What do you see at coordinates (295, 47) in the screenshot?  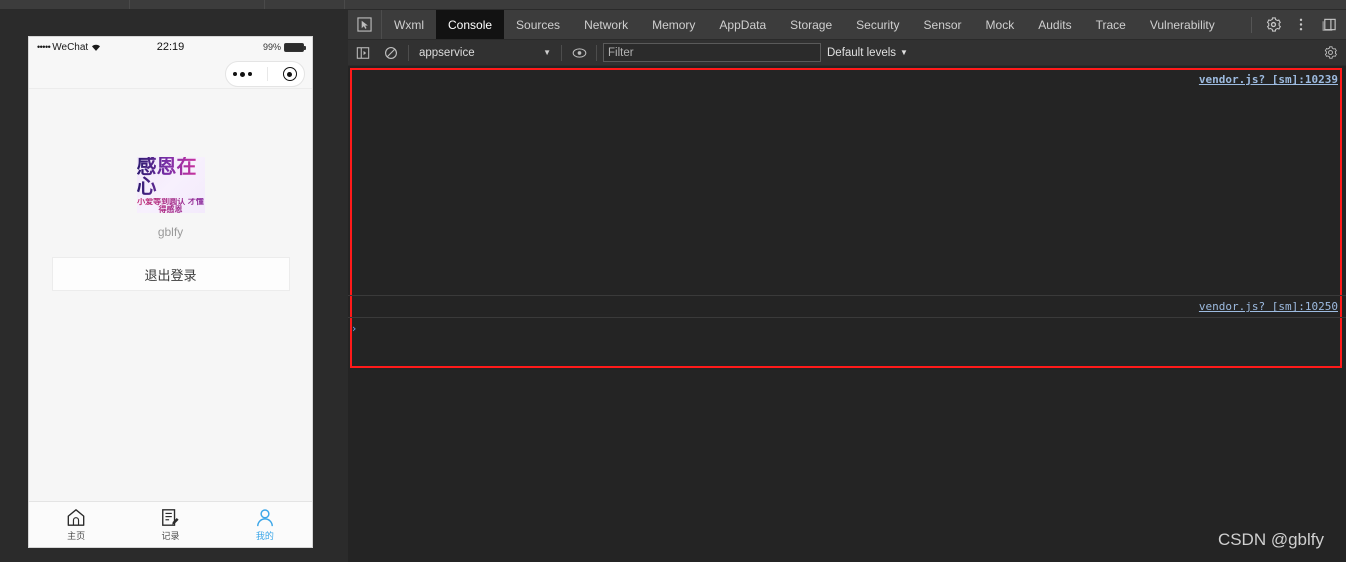 I see `battery-full-icon` at bounding box center [295, 47].